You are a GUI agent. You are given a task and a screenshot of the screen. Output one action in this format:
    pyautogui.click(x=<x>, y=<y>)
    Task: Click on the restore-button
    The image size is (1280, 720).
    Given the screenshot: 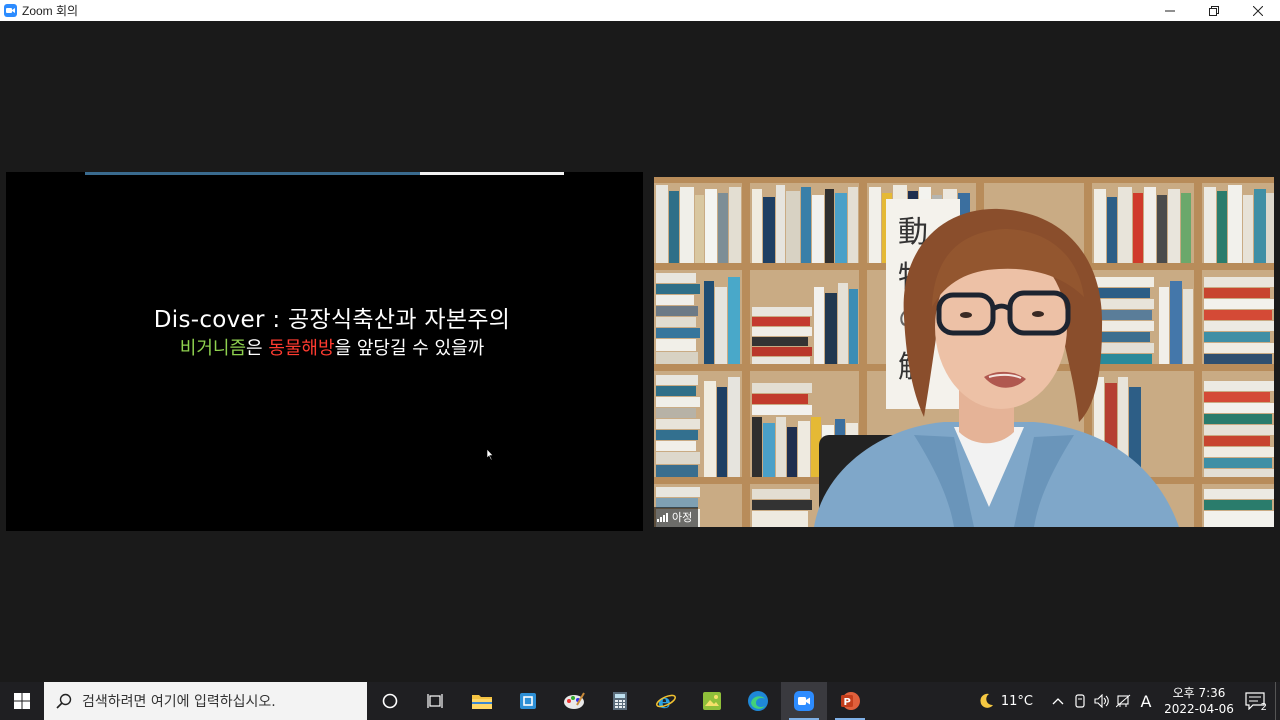 What is the action you would take?
    pyautogui.click(x=1214, y=10)
    